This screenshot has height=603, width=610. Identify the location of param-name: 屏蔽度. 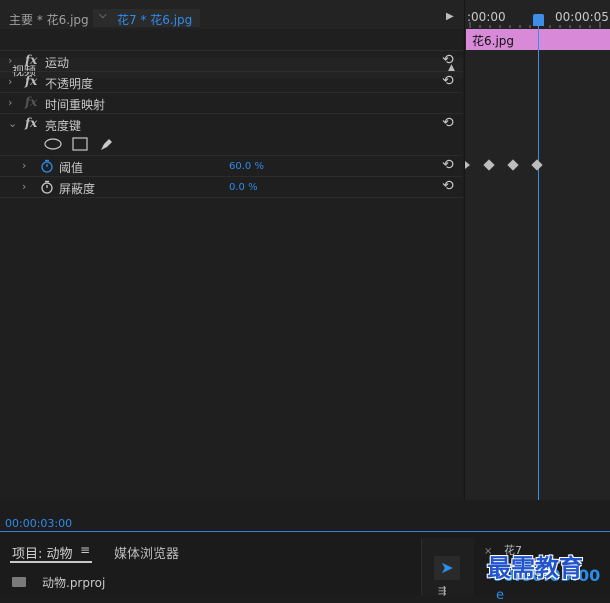
(77, 189).